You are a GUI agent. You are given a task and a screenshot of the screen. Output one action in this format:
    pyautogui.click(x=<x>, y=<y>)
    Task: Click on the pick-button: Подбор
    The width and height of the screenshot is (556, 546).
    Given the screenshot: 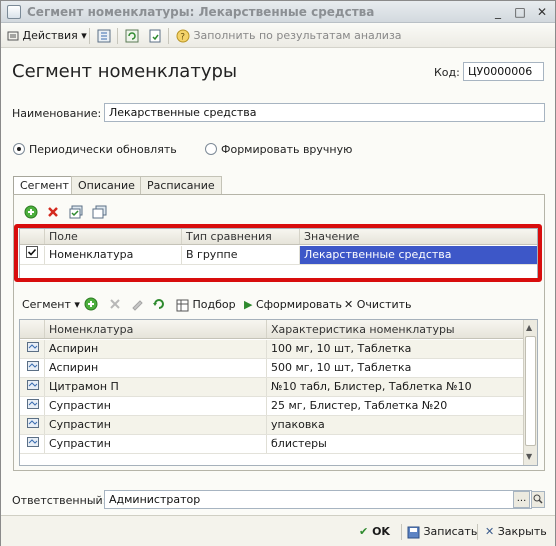 What is the action you would take?
    pyautogui.click(x=206, y=305)
    